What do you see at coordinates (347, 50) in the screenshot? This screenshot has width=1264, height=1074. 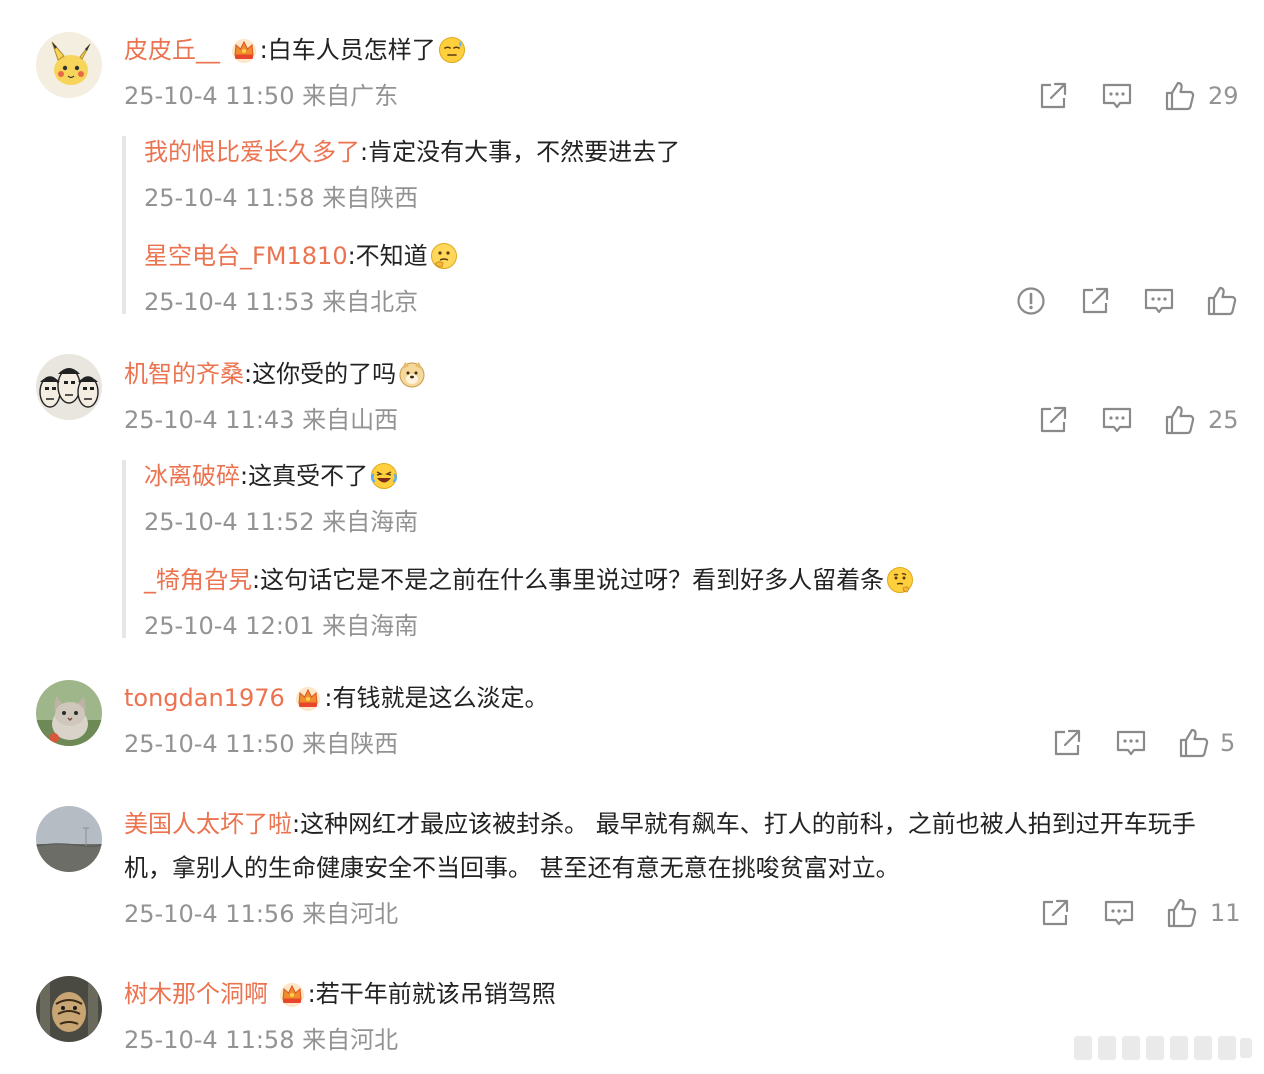 I see `comment-text: :白车人员怎样了` at bounding box center [347, 50].